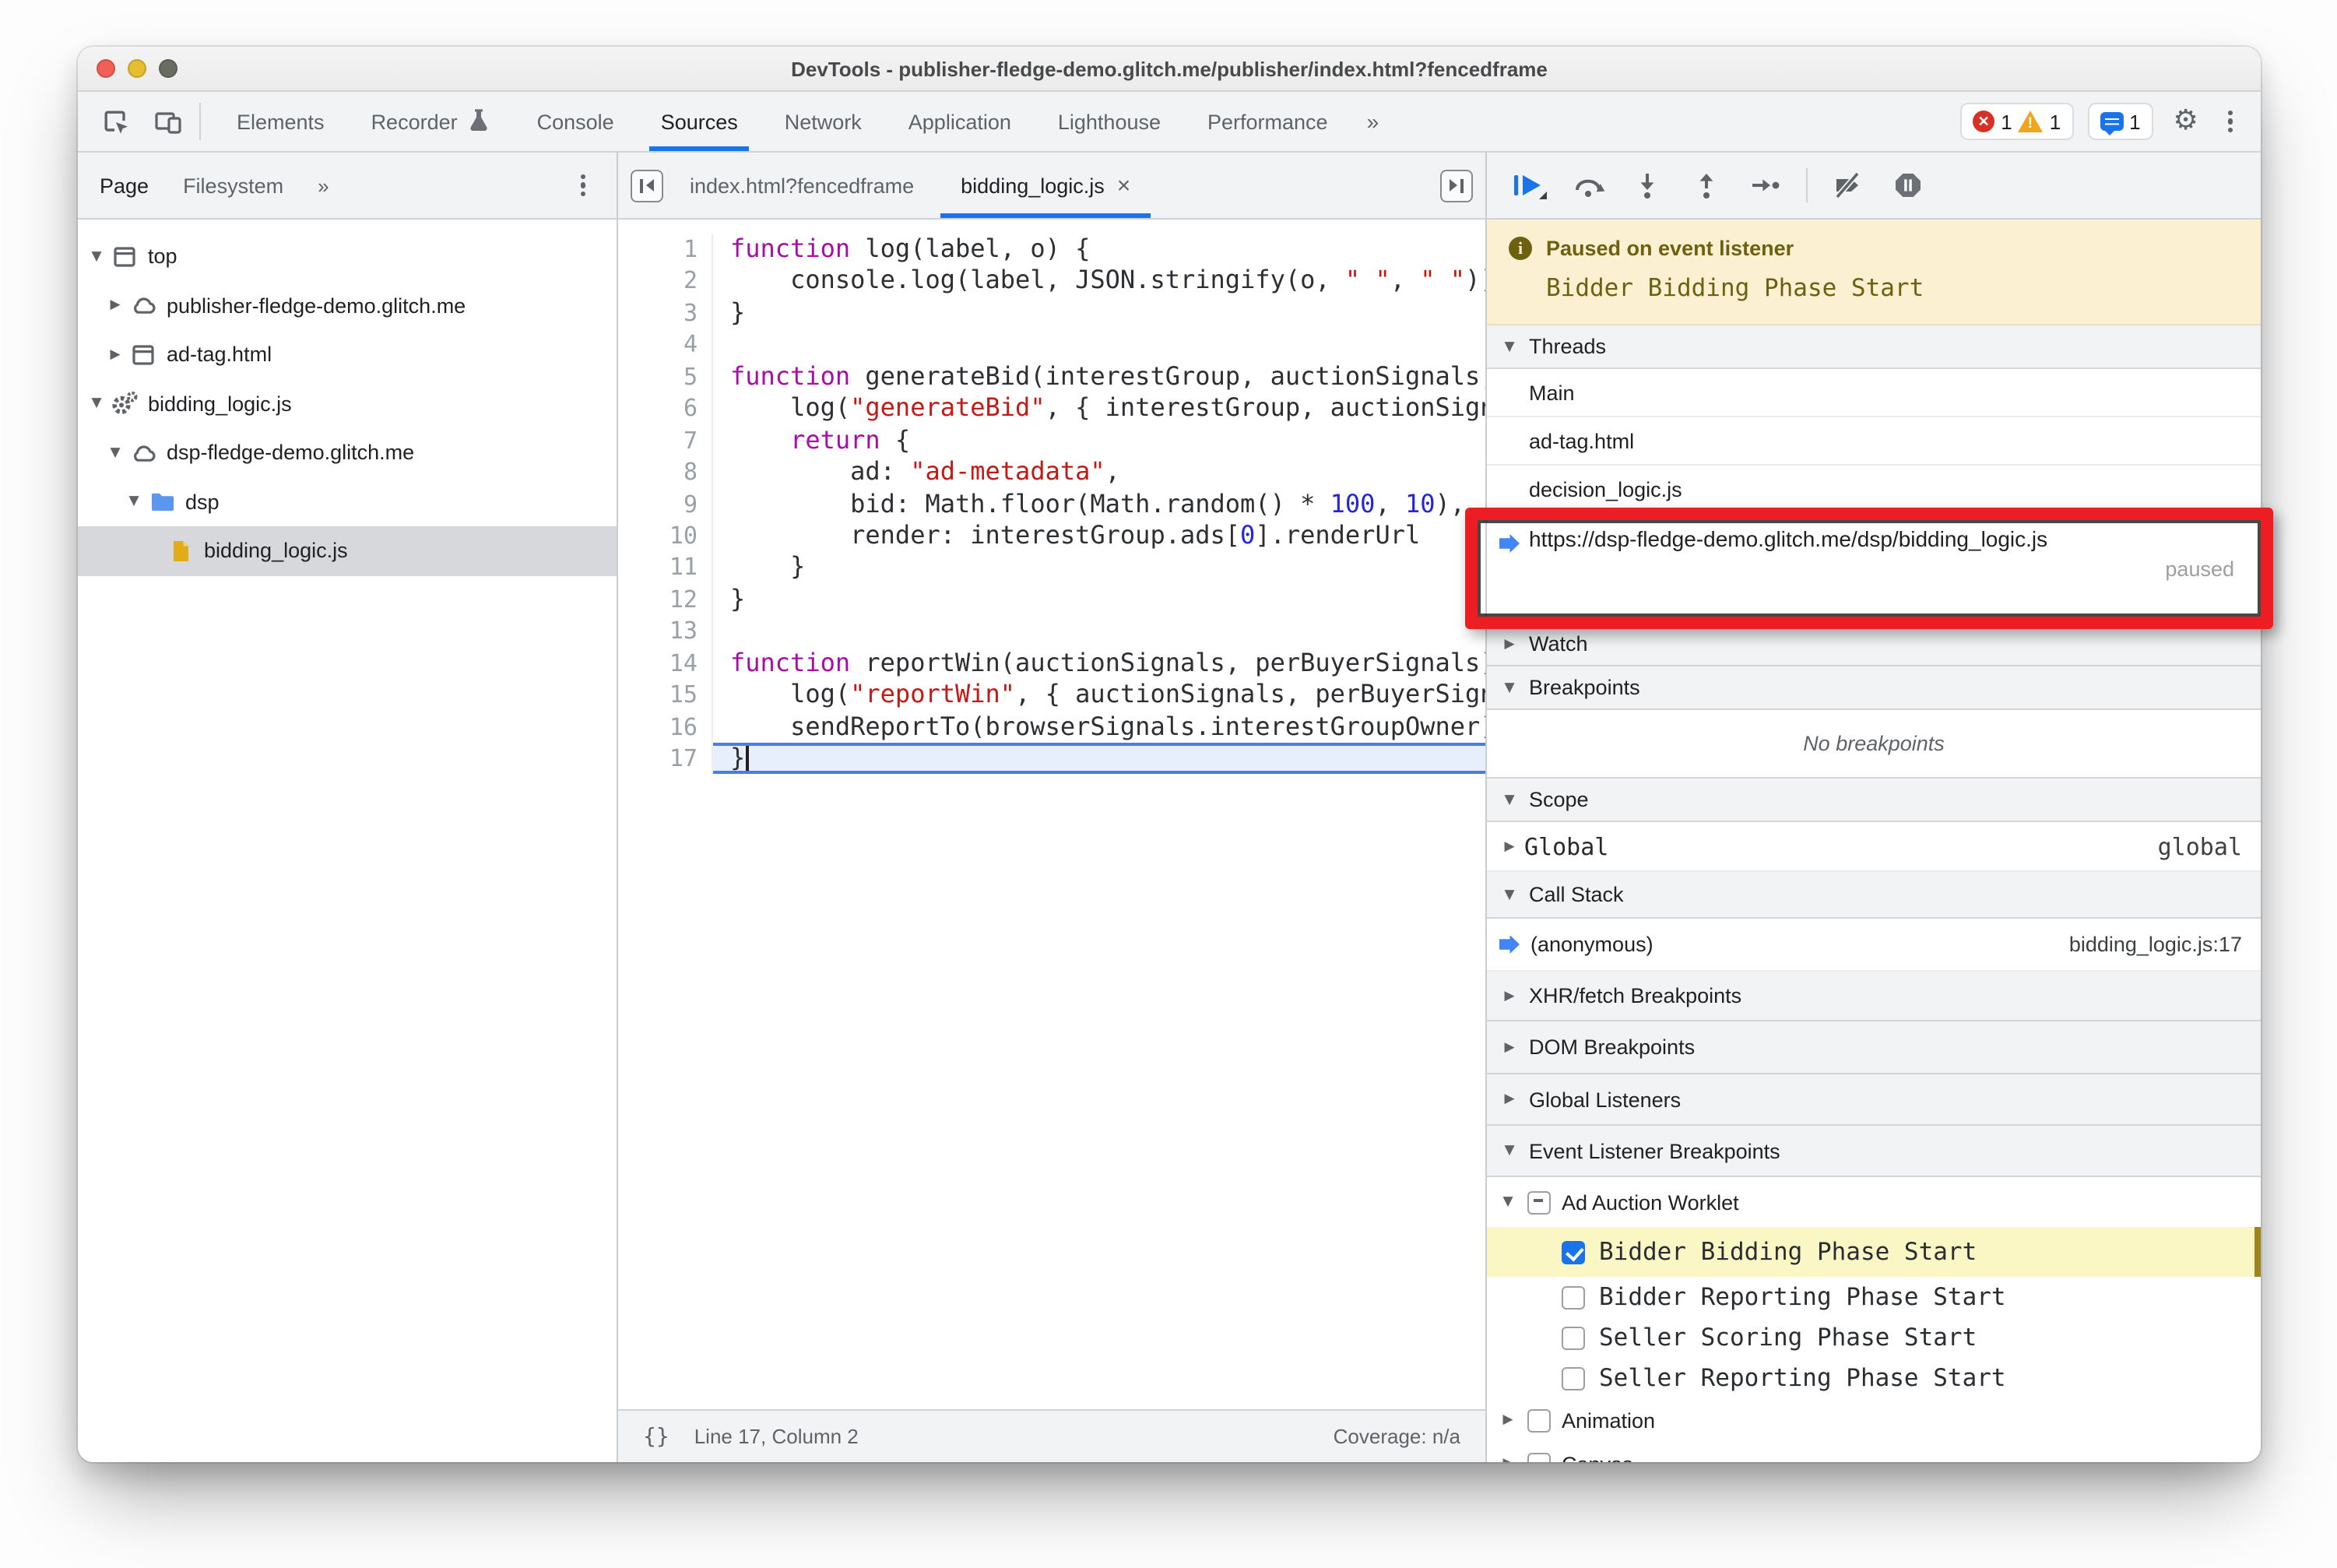 The image size is (2337, 1568). I want to click on section-event-listener-breakpoints: Event Listener Breakpoints, so click(1874, 1151).